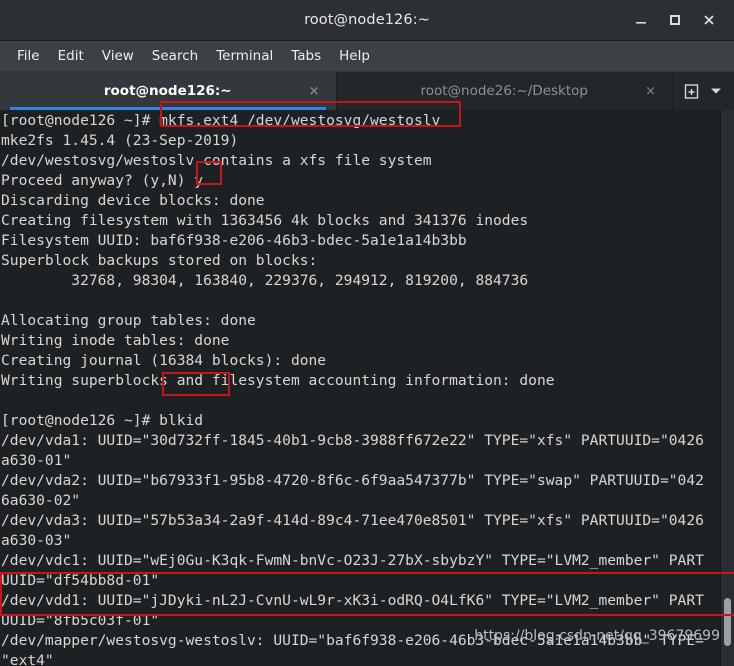 Image resolution: width=734 pixels, height=666 pixels. I want to click on tab-label: root@node126:~, so click(167, 91).